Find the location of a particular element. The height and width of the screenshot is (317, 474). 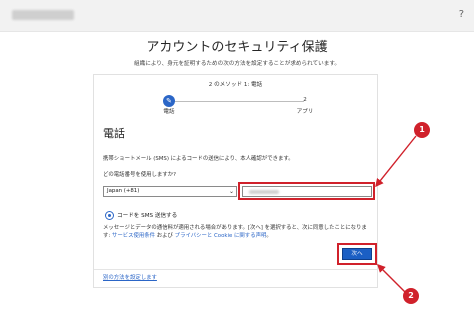

organization-name-redacted is located at coordinates (43, 15).